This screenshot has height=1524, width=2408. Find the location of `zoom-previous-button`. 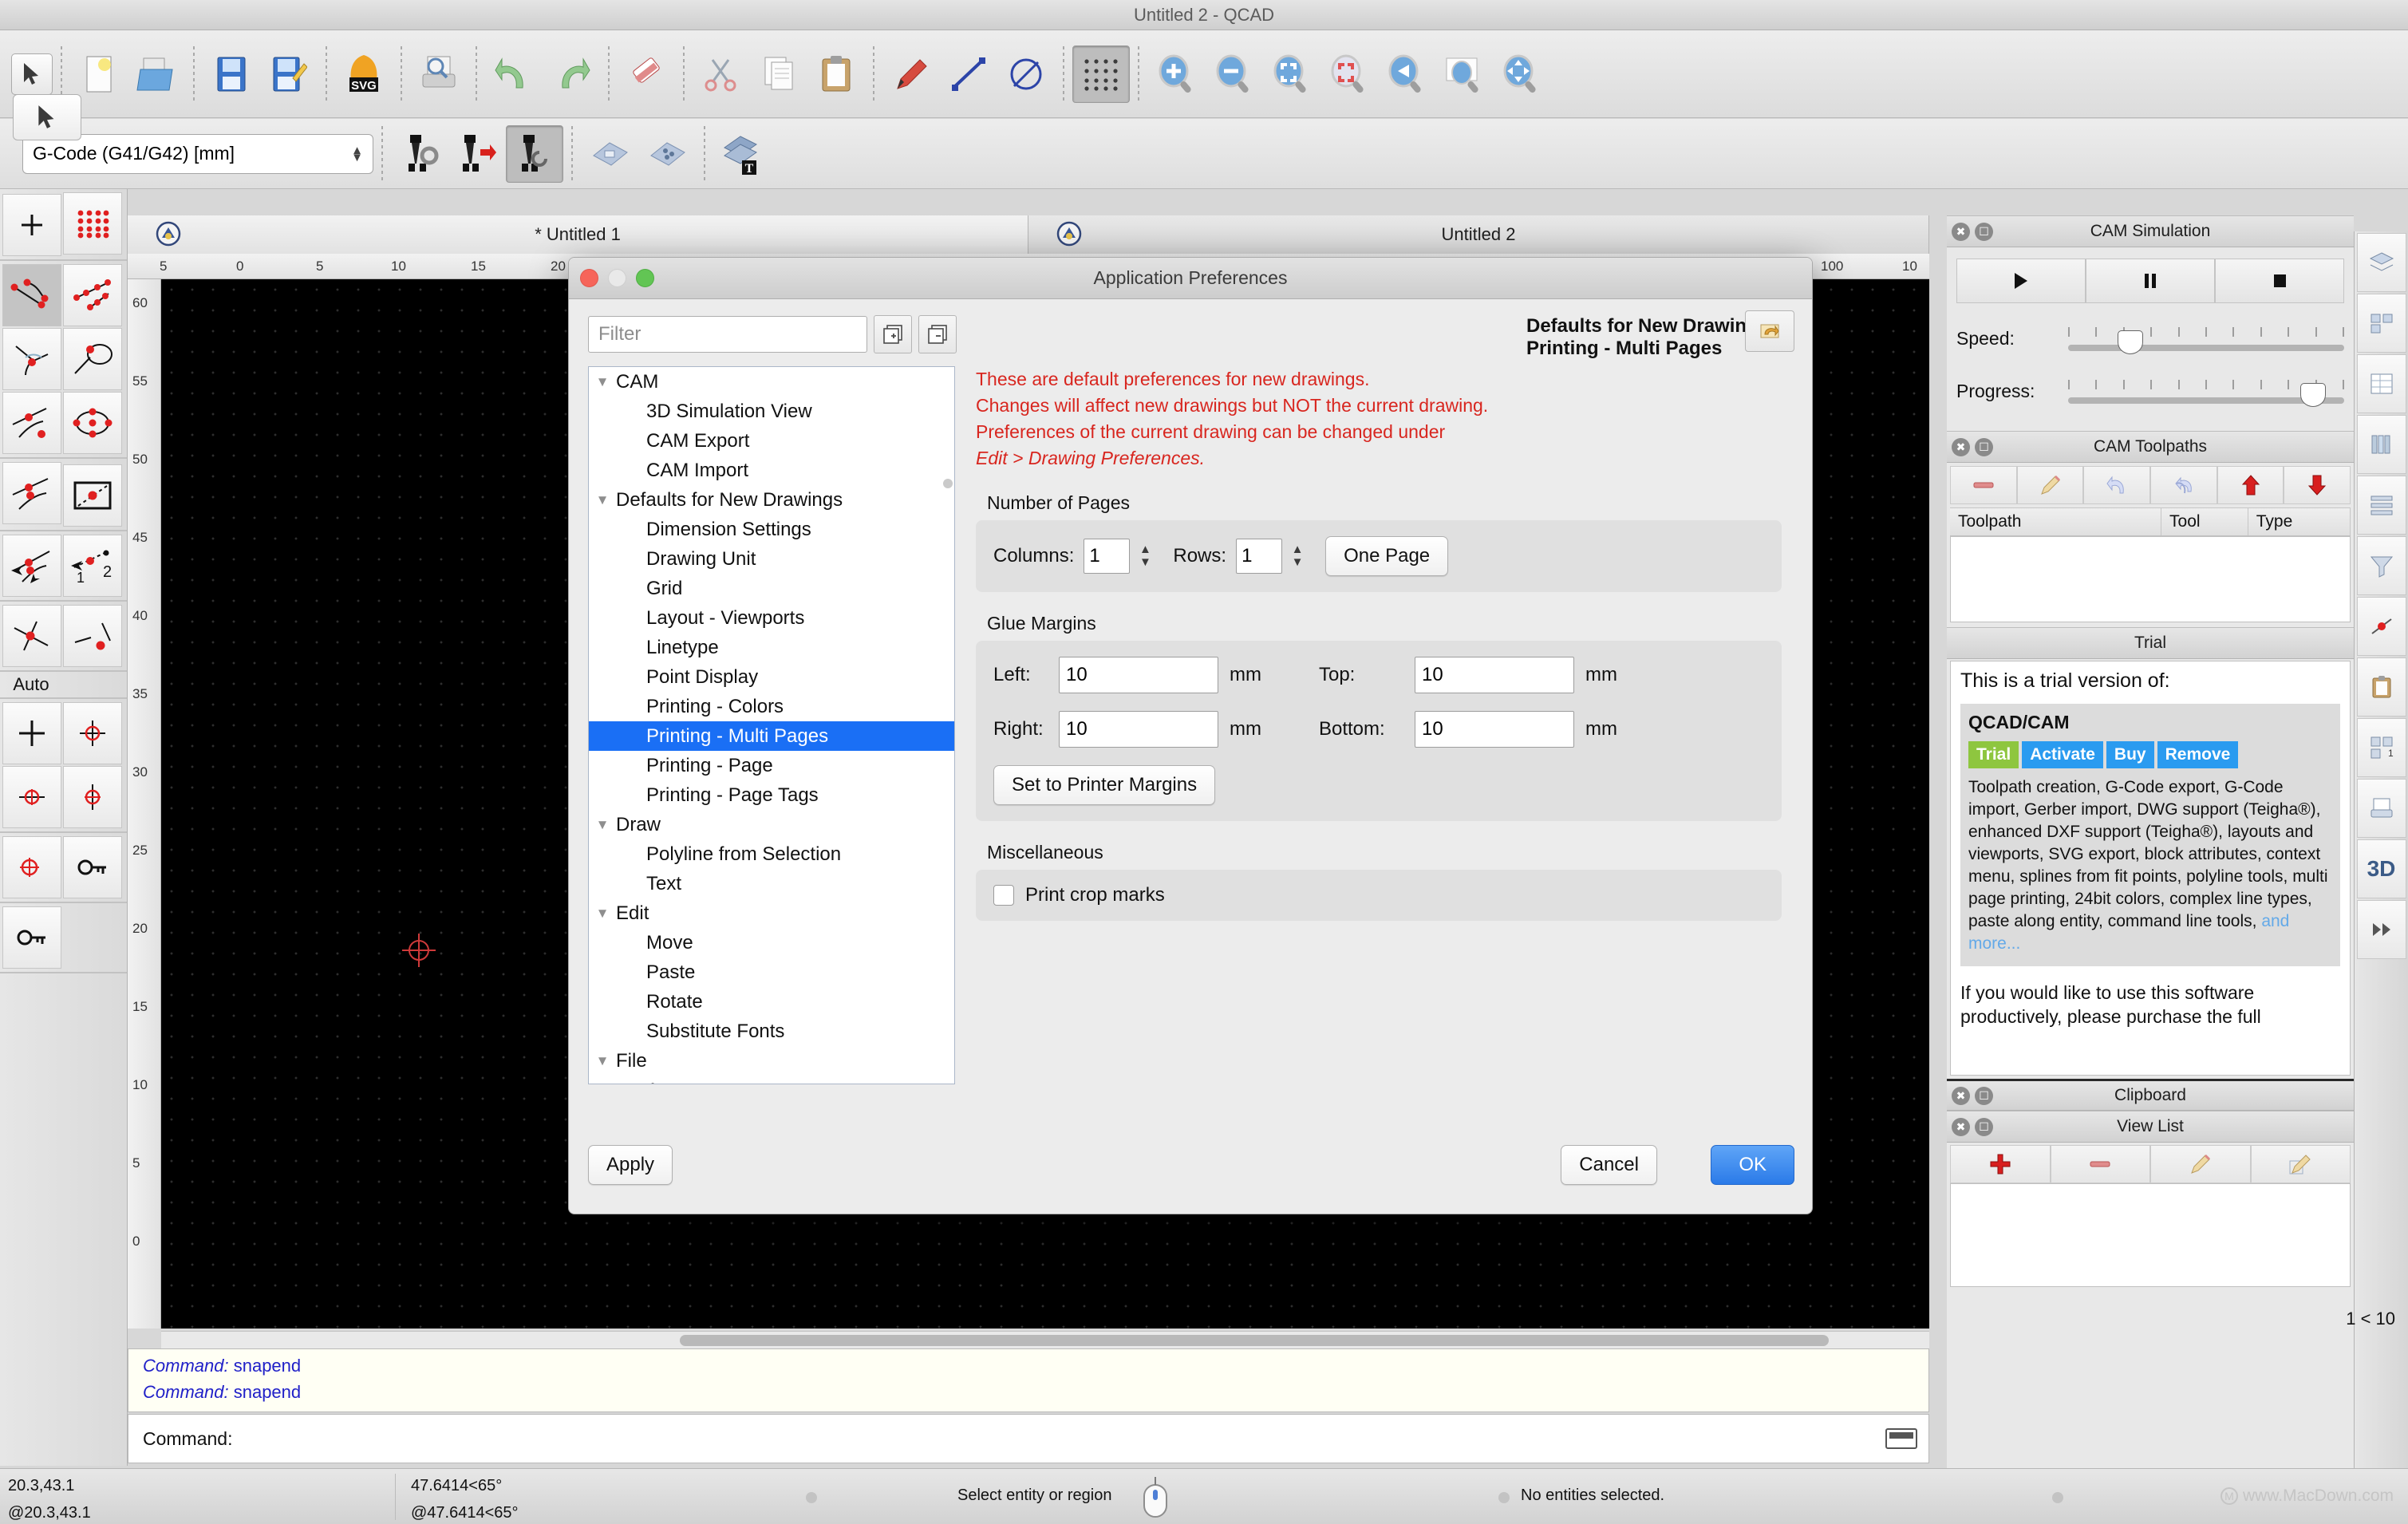

zoom-previous-button is located at coordinates (1406, 74).